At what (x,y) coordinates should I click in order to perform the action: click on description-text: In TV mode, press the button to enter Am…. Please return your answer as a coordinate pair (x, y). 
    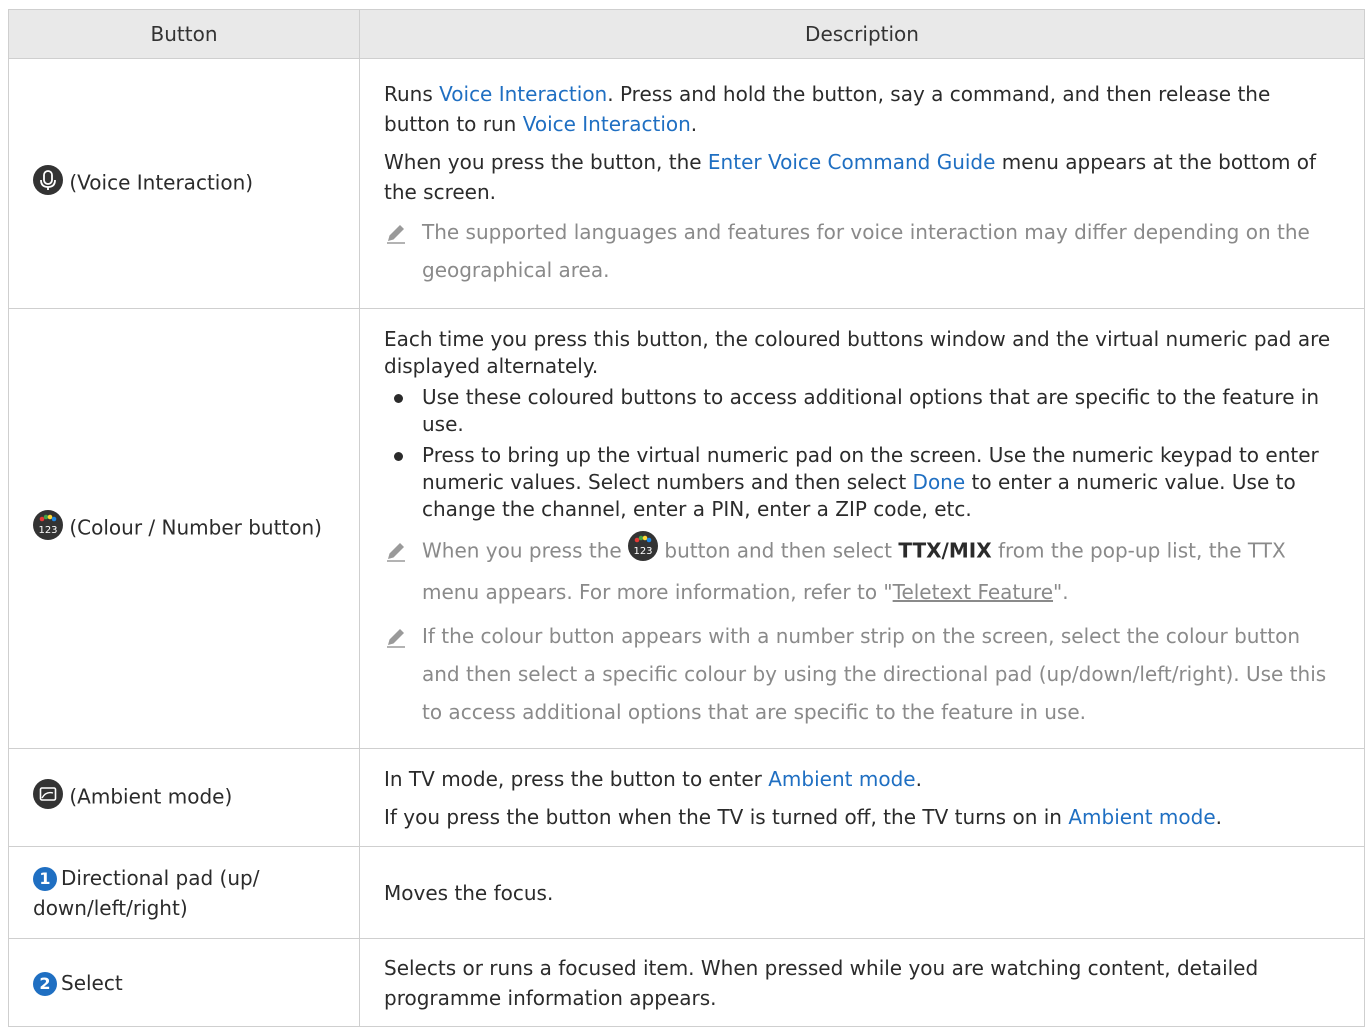
    Looking at the image, I should click on (653, 778).